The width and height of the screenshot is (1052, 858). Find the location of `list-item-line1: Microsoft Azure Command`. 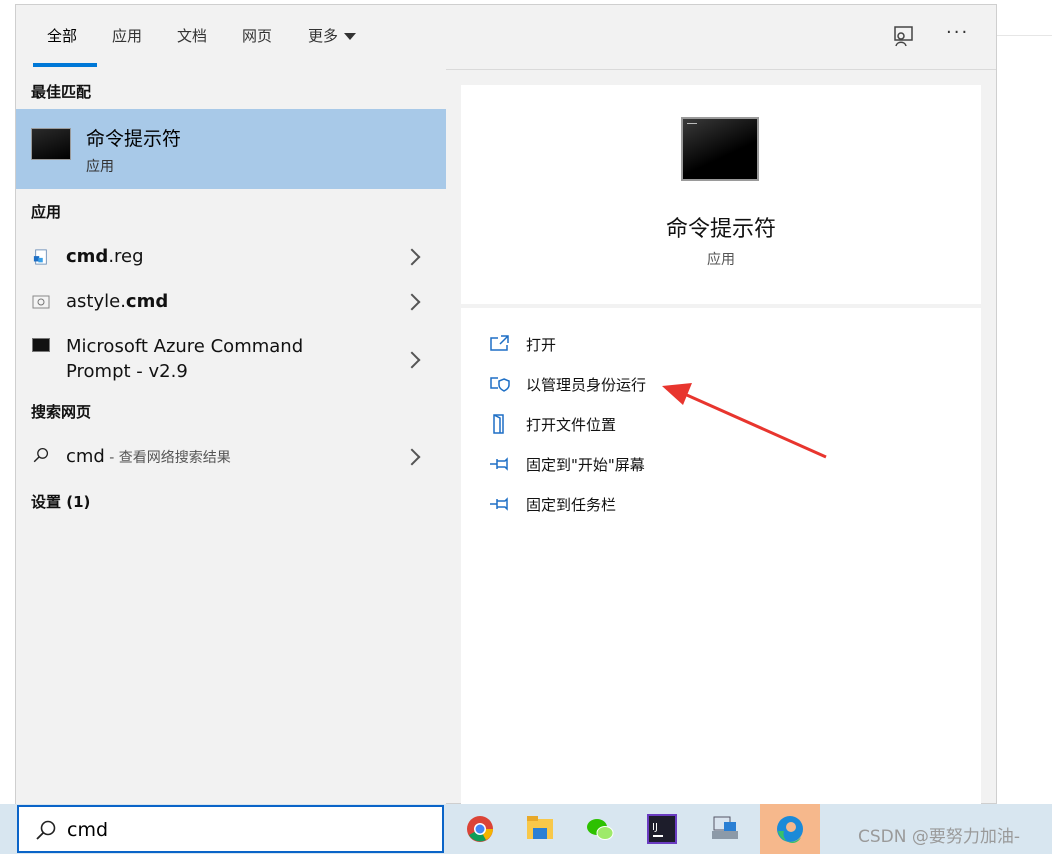

list-item-line1: Microsoft Azure Command is located at coordinates (185, 346).